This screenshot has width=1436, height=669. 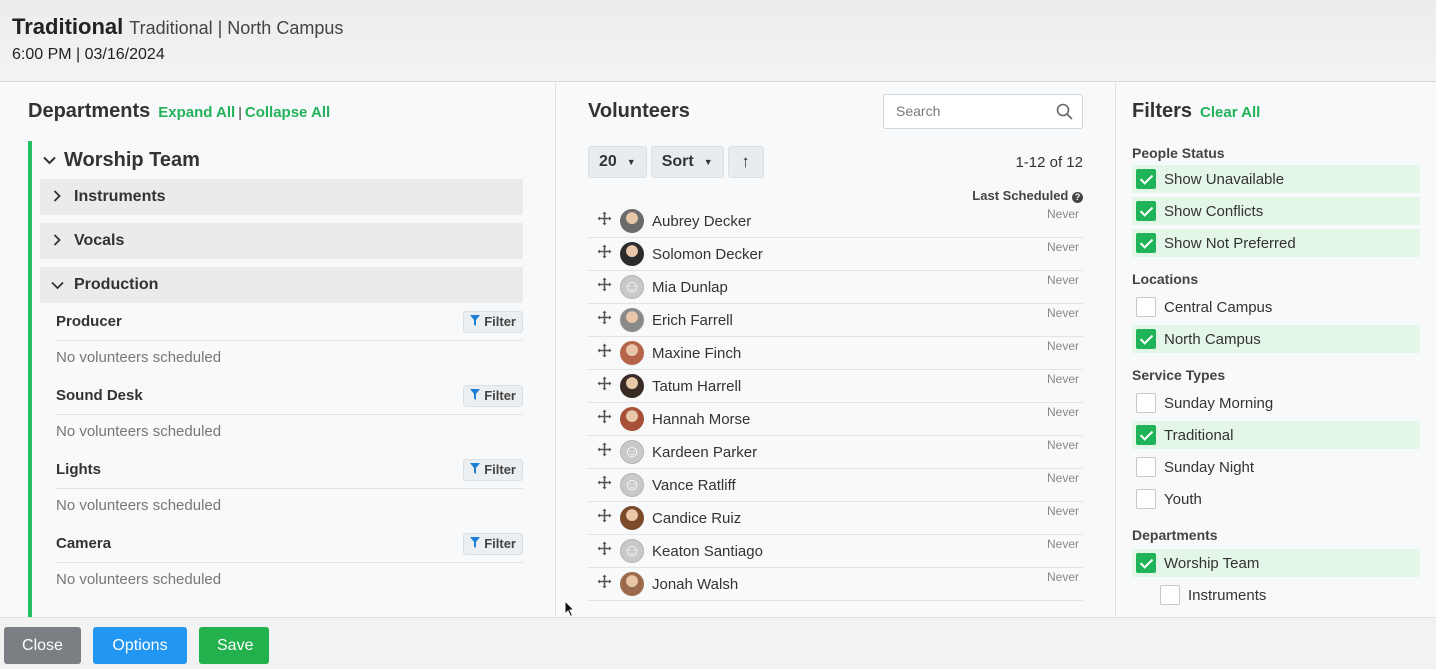 What do you see at coordinates (964, 111) in the screenshot?
I see `search-input` at bounding box center [964, 111].